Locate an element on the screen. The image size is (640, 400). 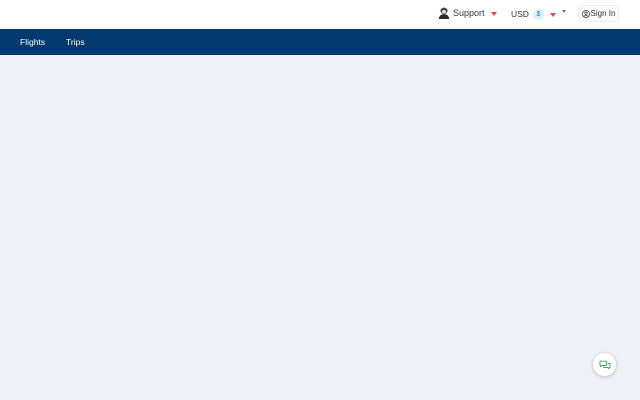
currency-selector: USD $ is located at coordinates (533, 14).